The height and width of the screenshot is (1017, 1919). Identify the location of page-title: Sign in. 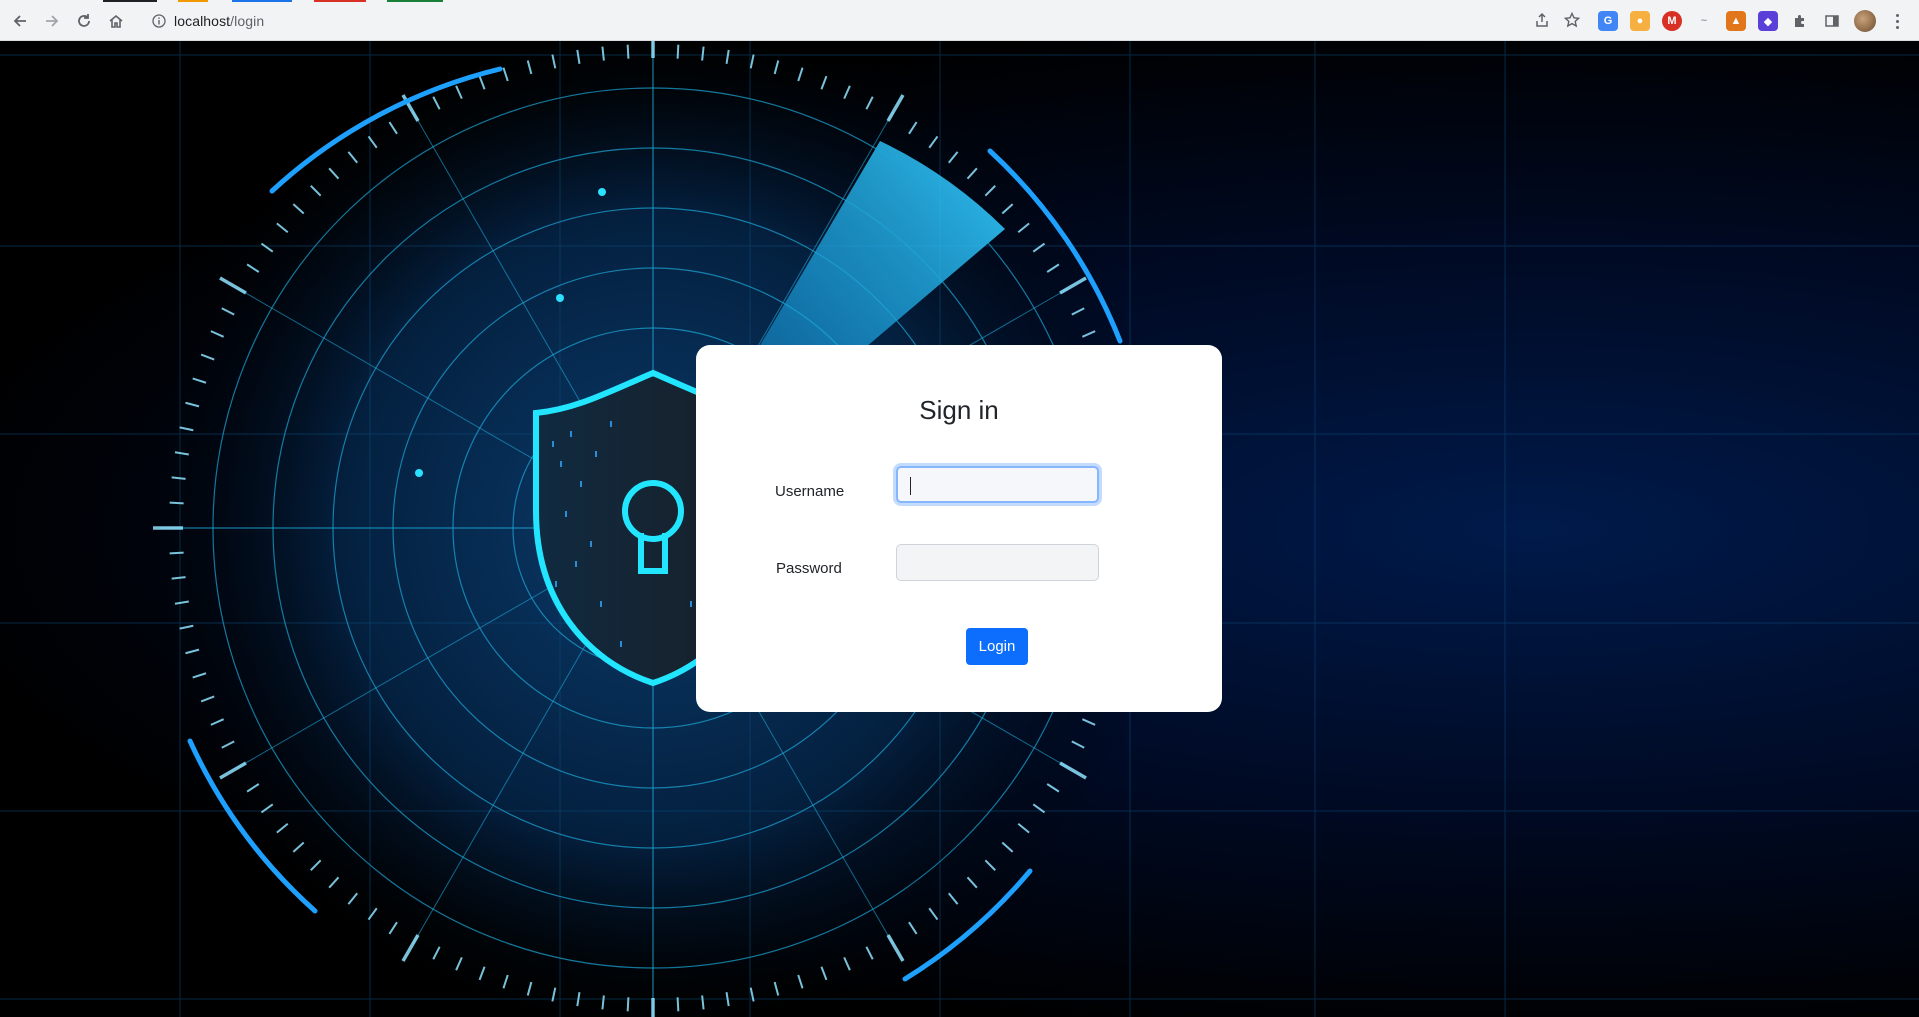
(959, 410).